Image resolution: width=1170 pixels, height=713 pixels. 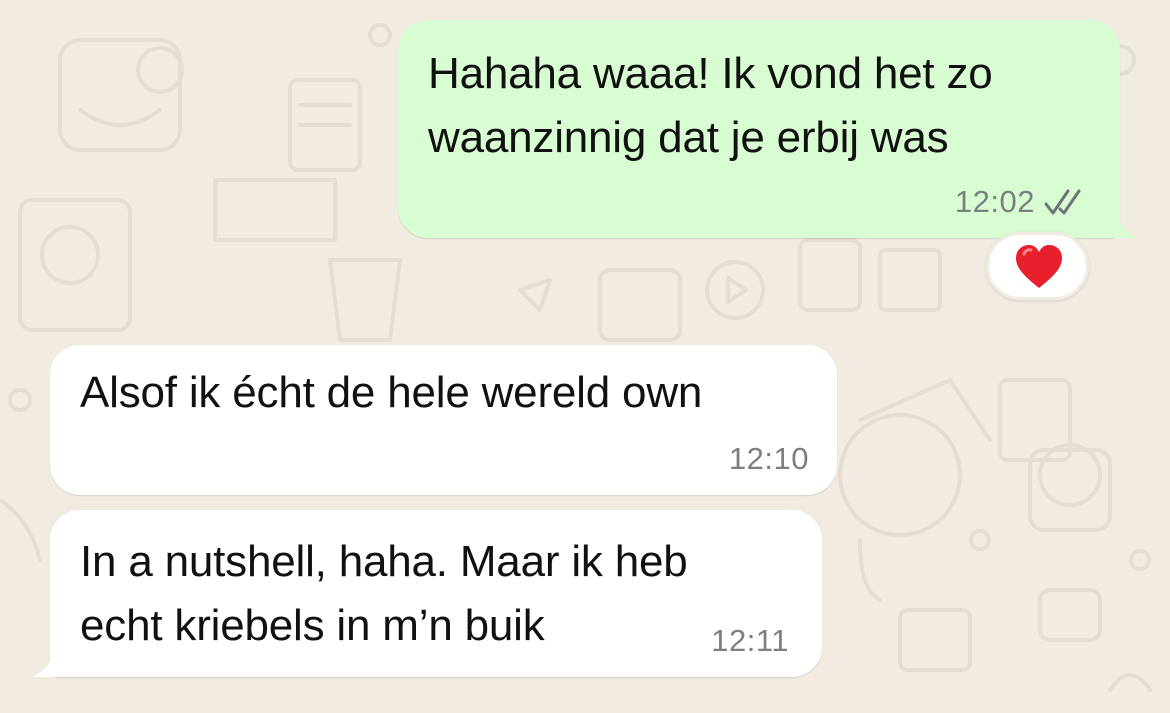 I want to click on message-time: 12:02, so click(x=994, y=201).